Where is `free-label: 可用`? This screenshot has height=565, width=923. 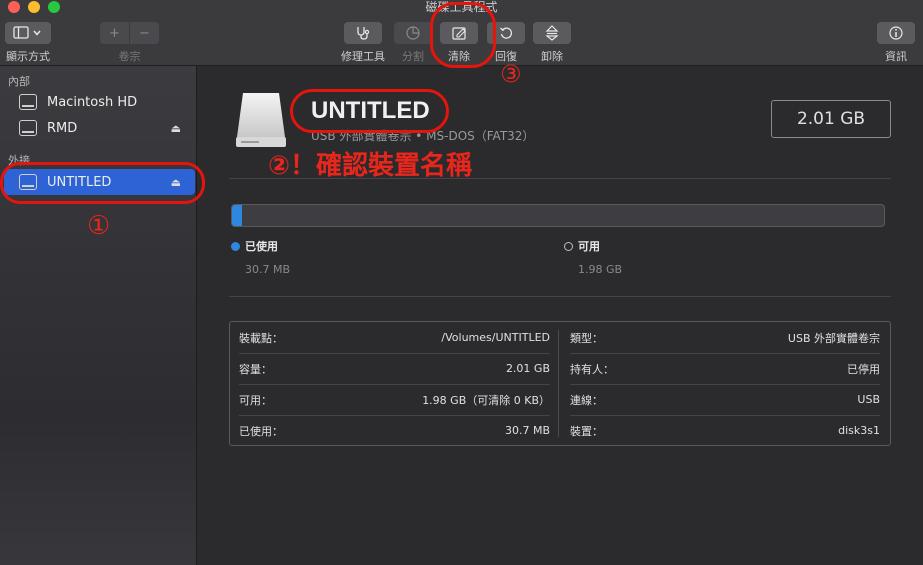 free-label: 可用 is located at coordinates (589, 246).